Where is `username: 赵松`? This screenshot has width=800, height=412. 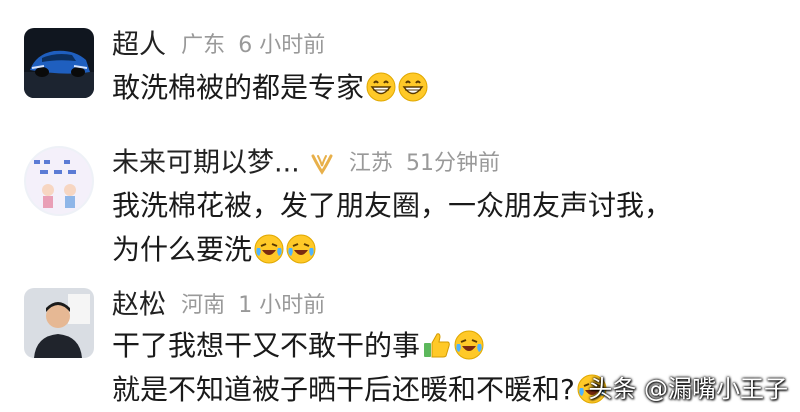 username: 赵松 is located at coordinates (139, 305).